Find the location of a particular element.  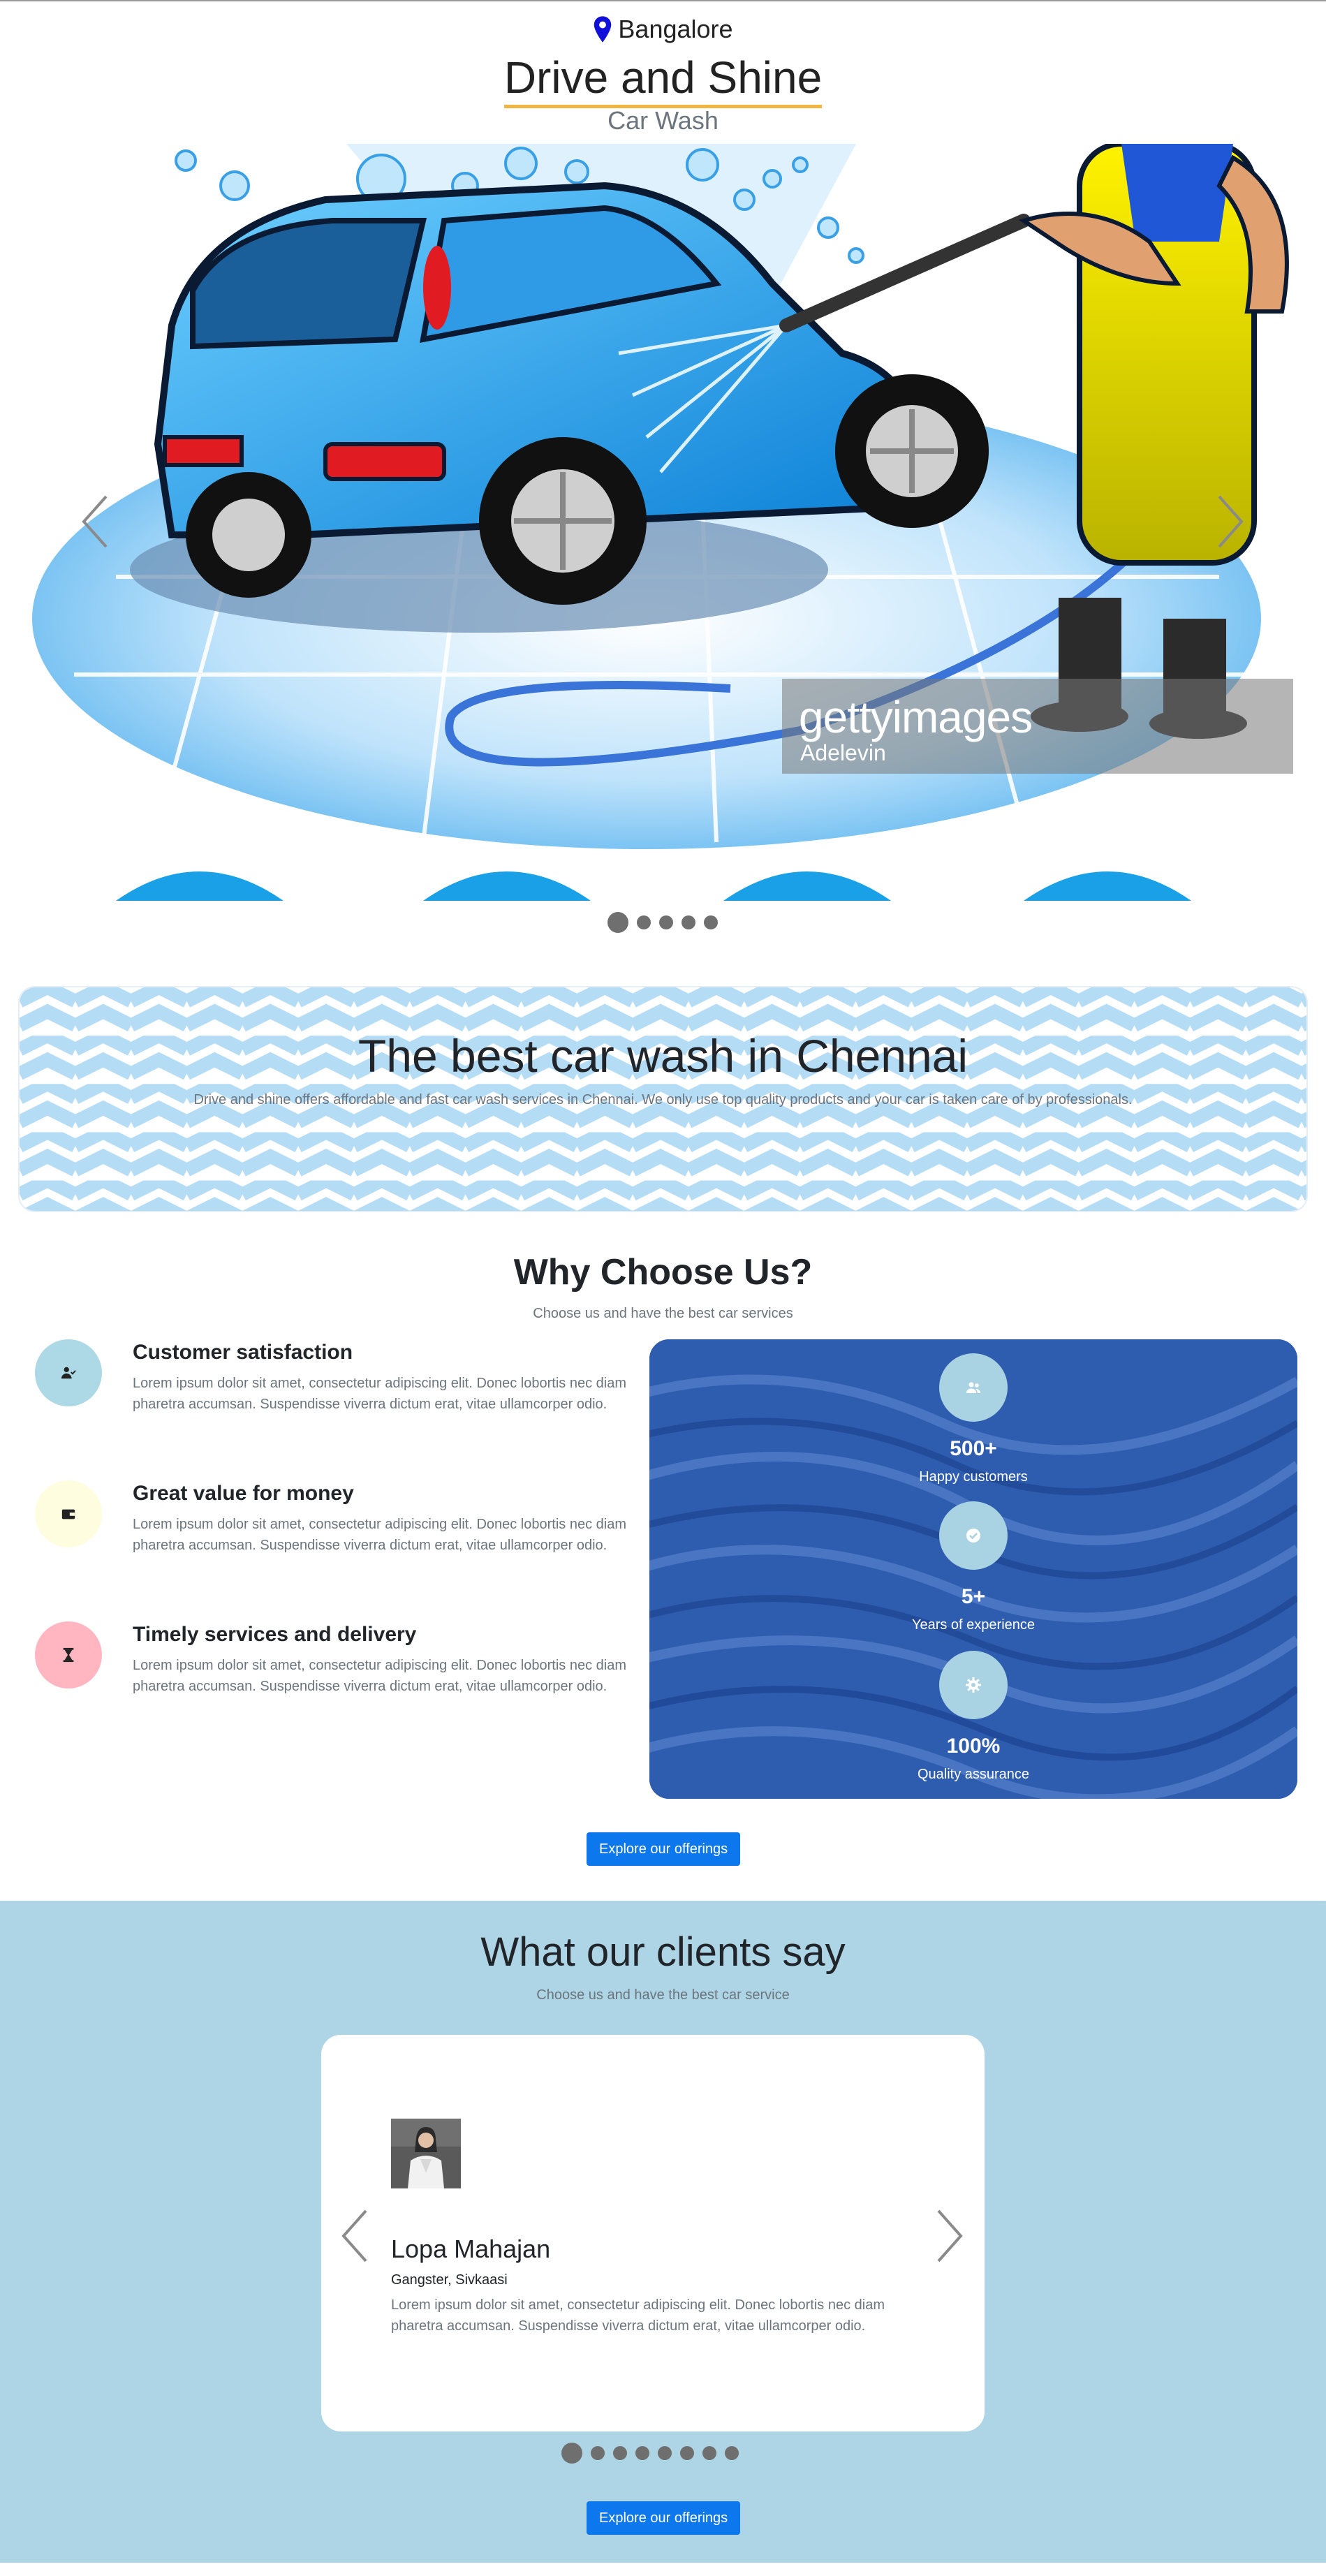

testimonials-subtitle: Choose us and have the best car service is located at coordinates (663, 1995).